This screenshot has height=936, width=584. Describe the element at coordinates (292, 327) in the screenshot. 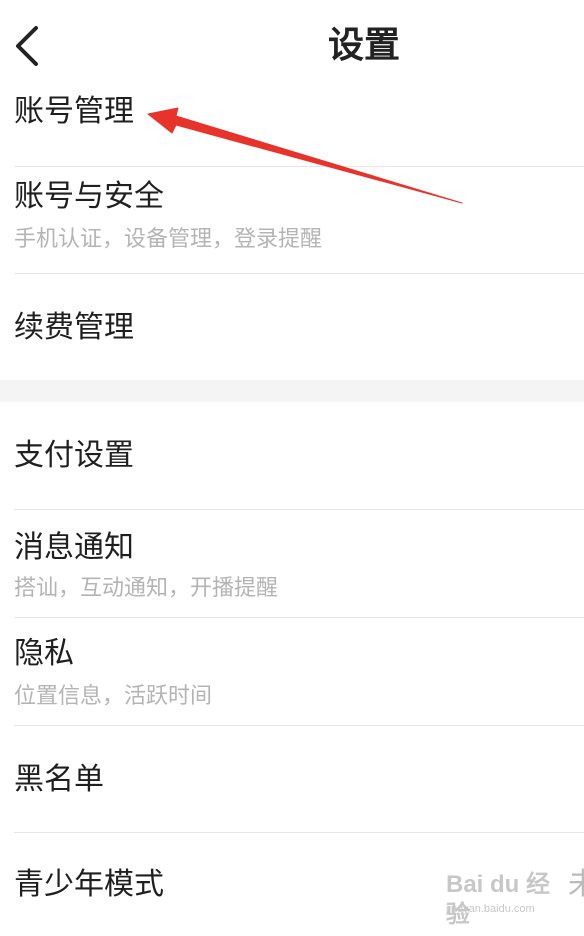

I see `row-renewal-management: 续费管理` at that location.